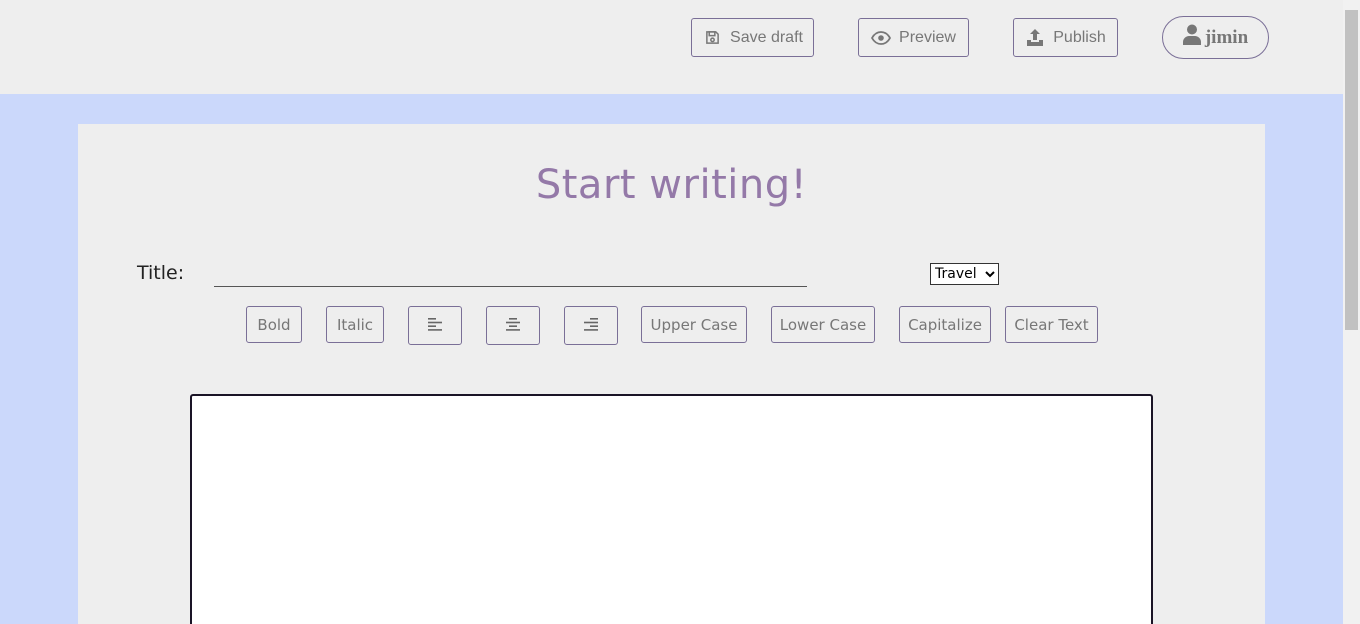 Image resolution: width=1360 pixels, height=624 pixels. I want to click on capitalize-button: Capitalize, so click(945, 324).